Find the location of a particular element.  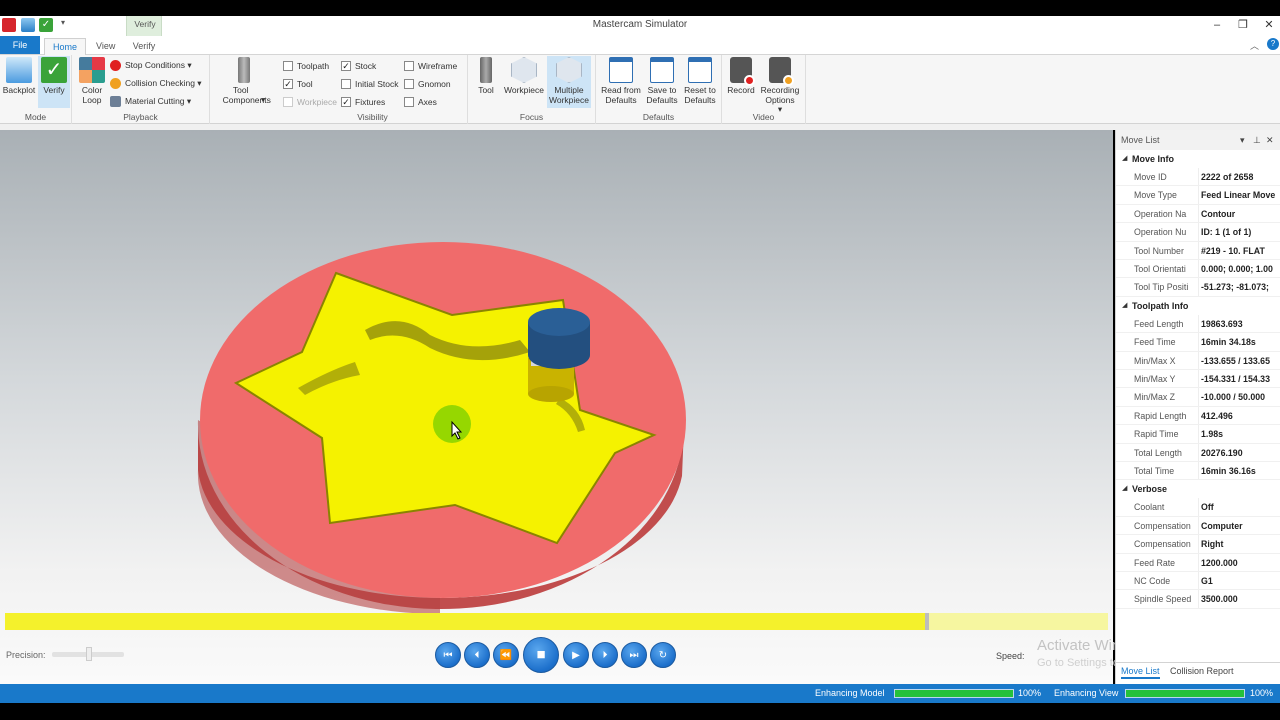

timeline-thumb is located at coordinates (927, 621).